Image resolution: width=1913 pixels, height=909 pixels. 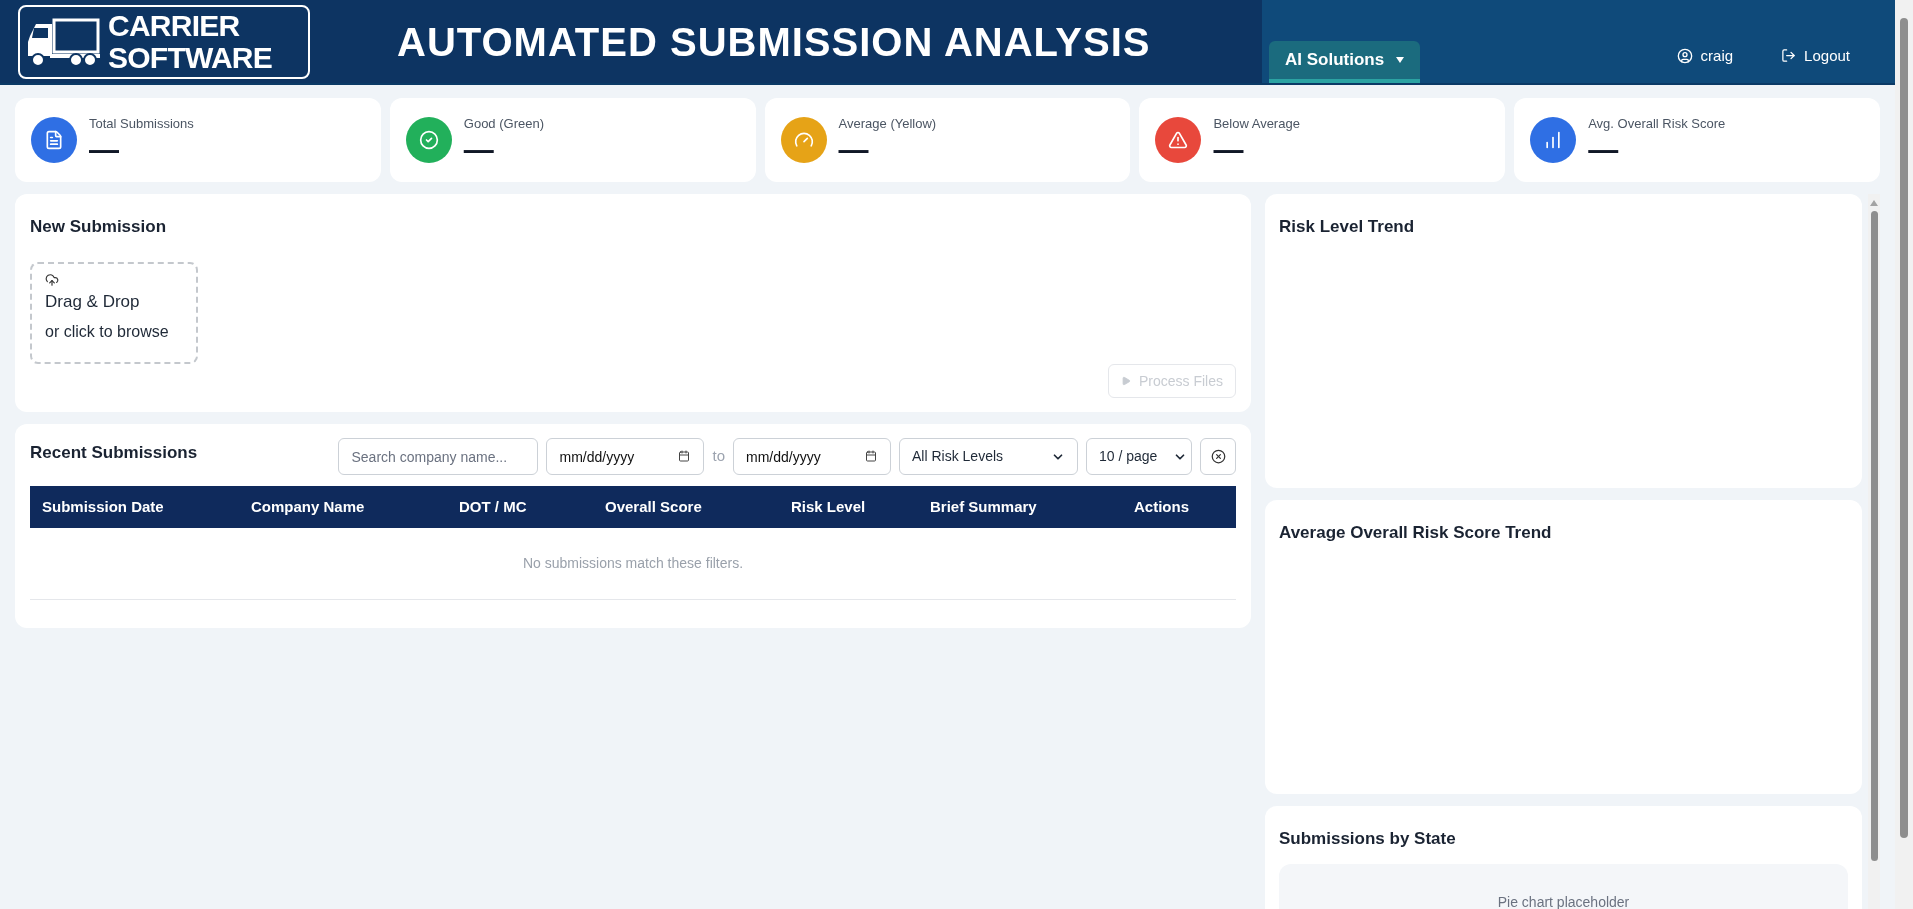 I want to click on logo-text: SOFTWARE, so click(x=190, y=57).